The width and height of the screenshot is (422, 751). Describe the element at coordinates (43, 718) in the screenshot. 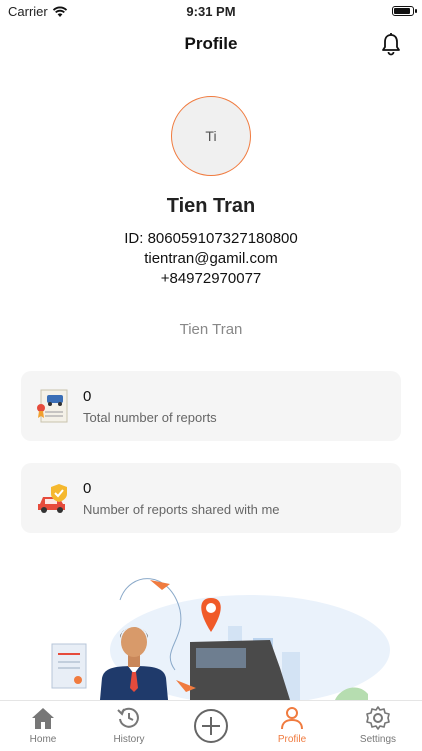

I see `home-icon` at that location.